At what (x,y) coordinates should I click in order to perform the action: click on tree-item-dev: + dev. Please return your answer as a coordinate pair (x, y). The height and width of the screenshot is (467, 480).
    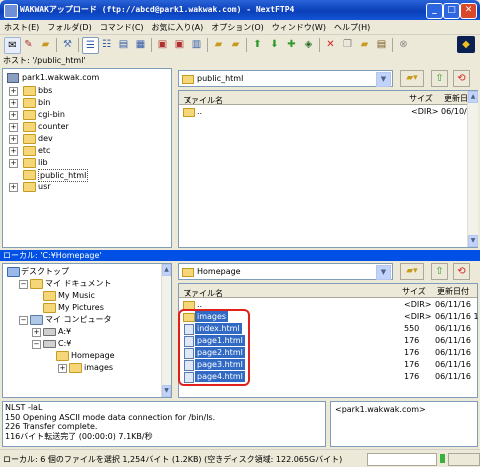
    Looking at the image, I should click on (82, 138).